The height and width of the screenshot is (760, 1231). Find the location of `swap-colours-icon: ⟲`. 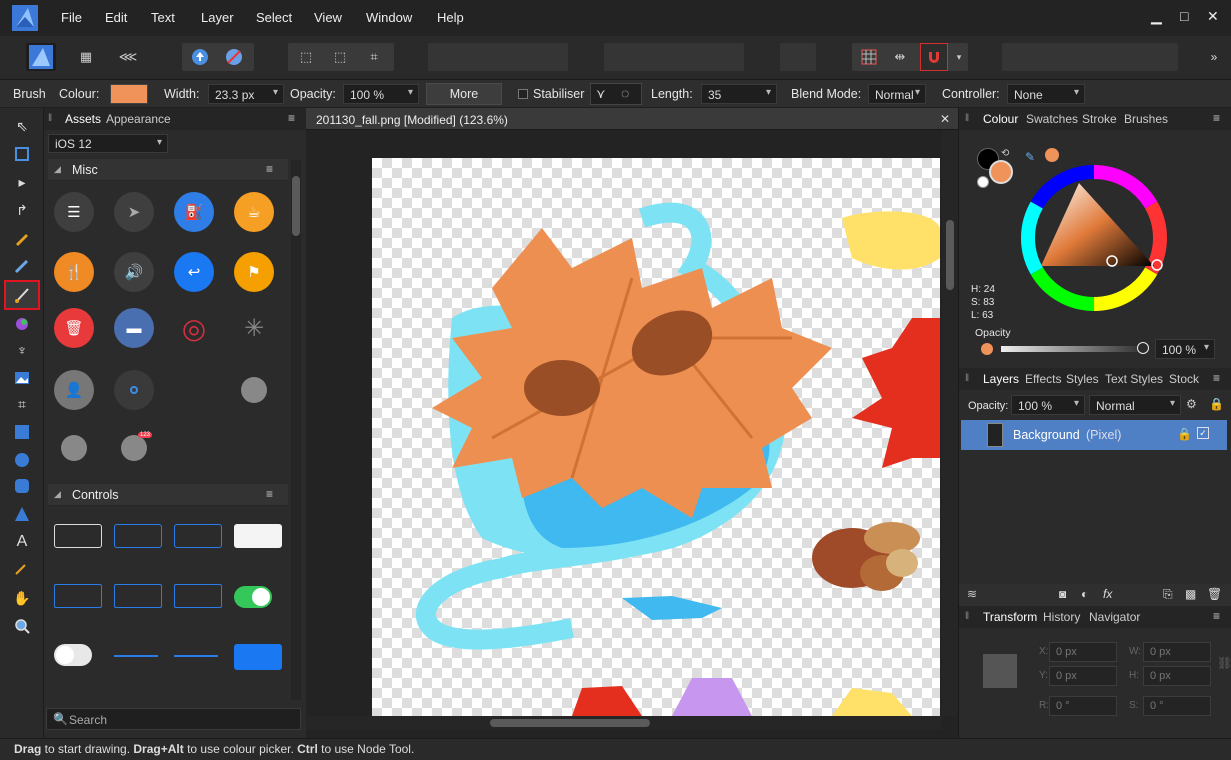

swap-colours-icon: ⟲ is located at coordinates (1005, 153).